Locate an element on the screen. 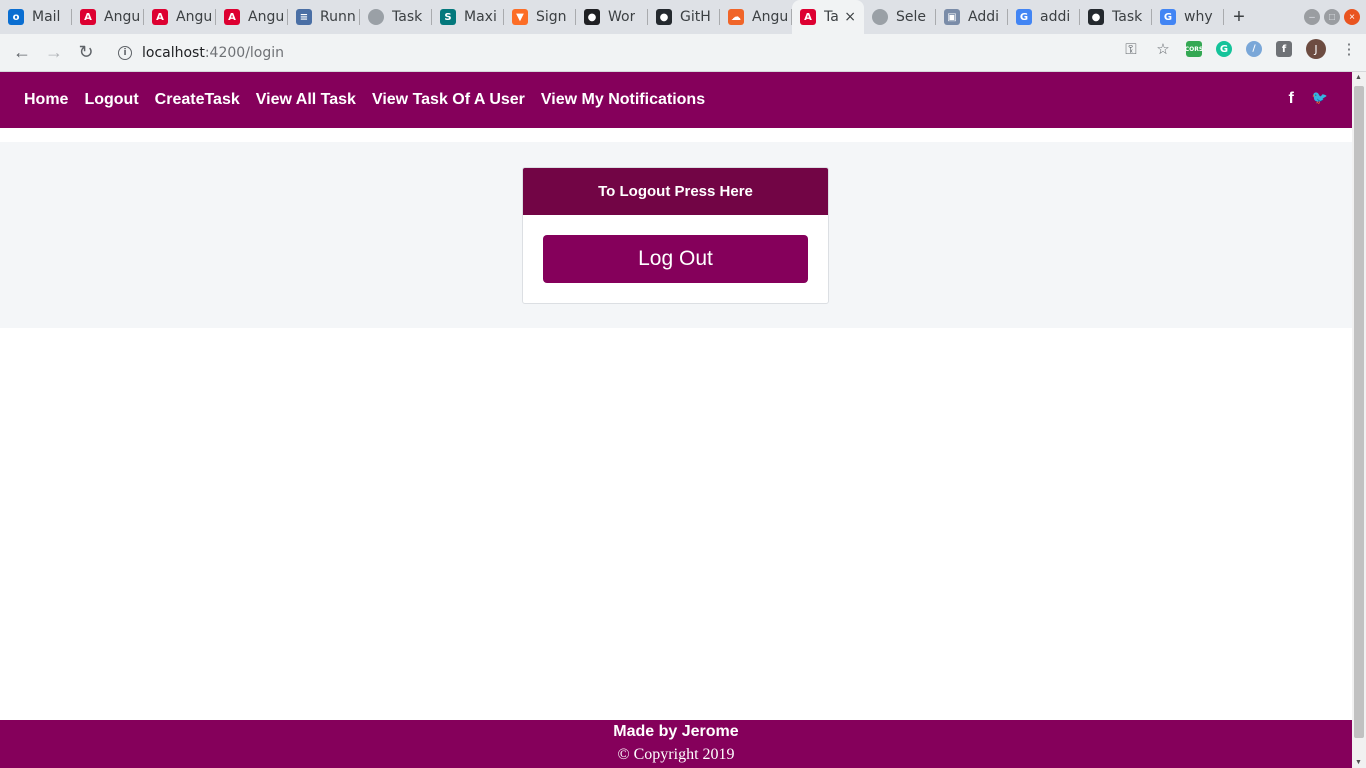 The height and width of the screenshot is (768, 1366). back-arrow-icon: ← is located at coordinates (22, 52).